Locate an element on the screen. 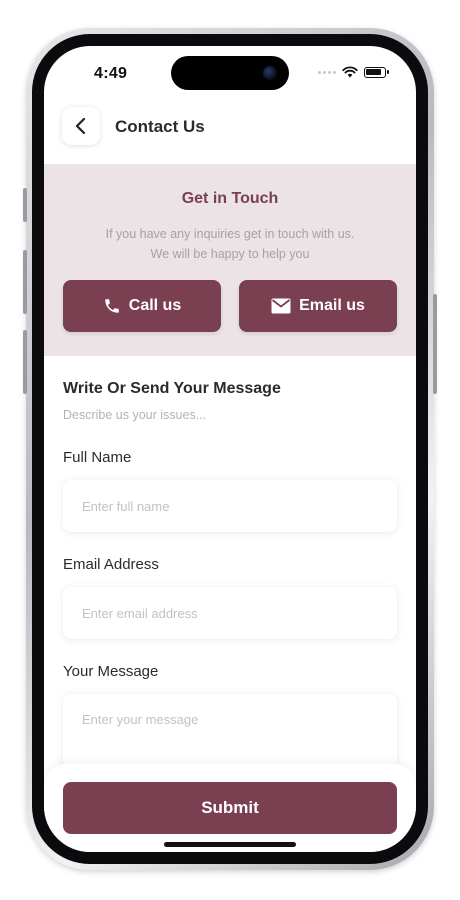 The height and width of the screenshot is (900, 460). message-field: Enter your message is located at coordinates (230, 734).